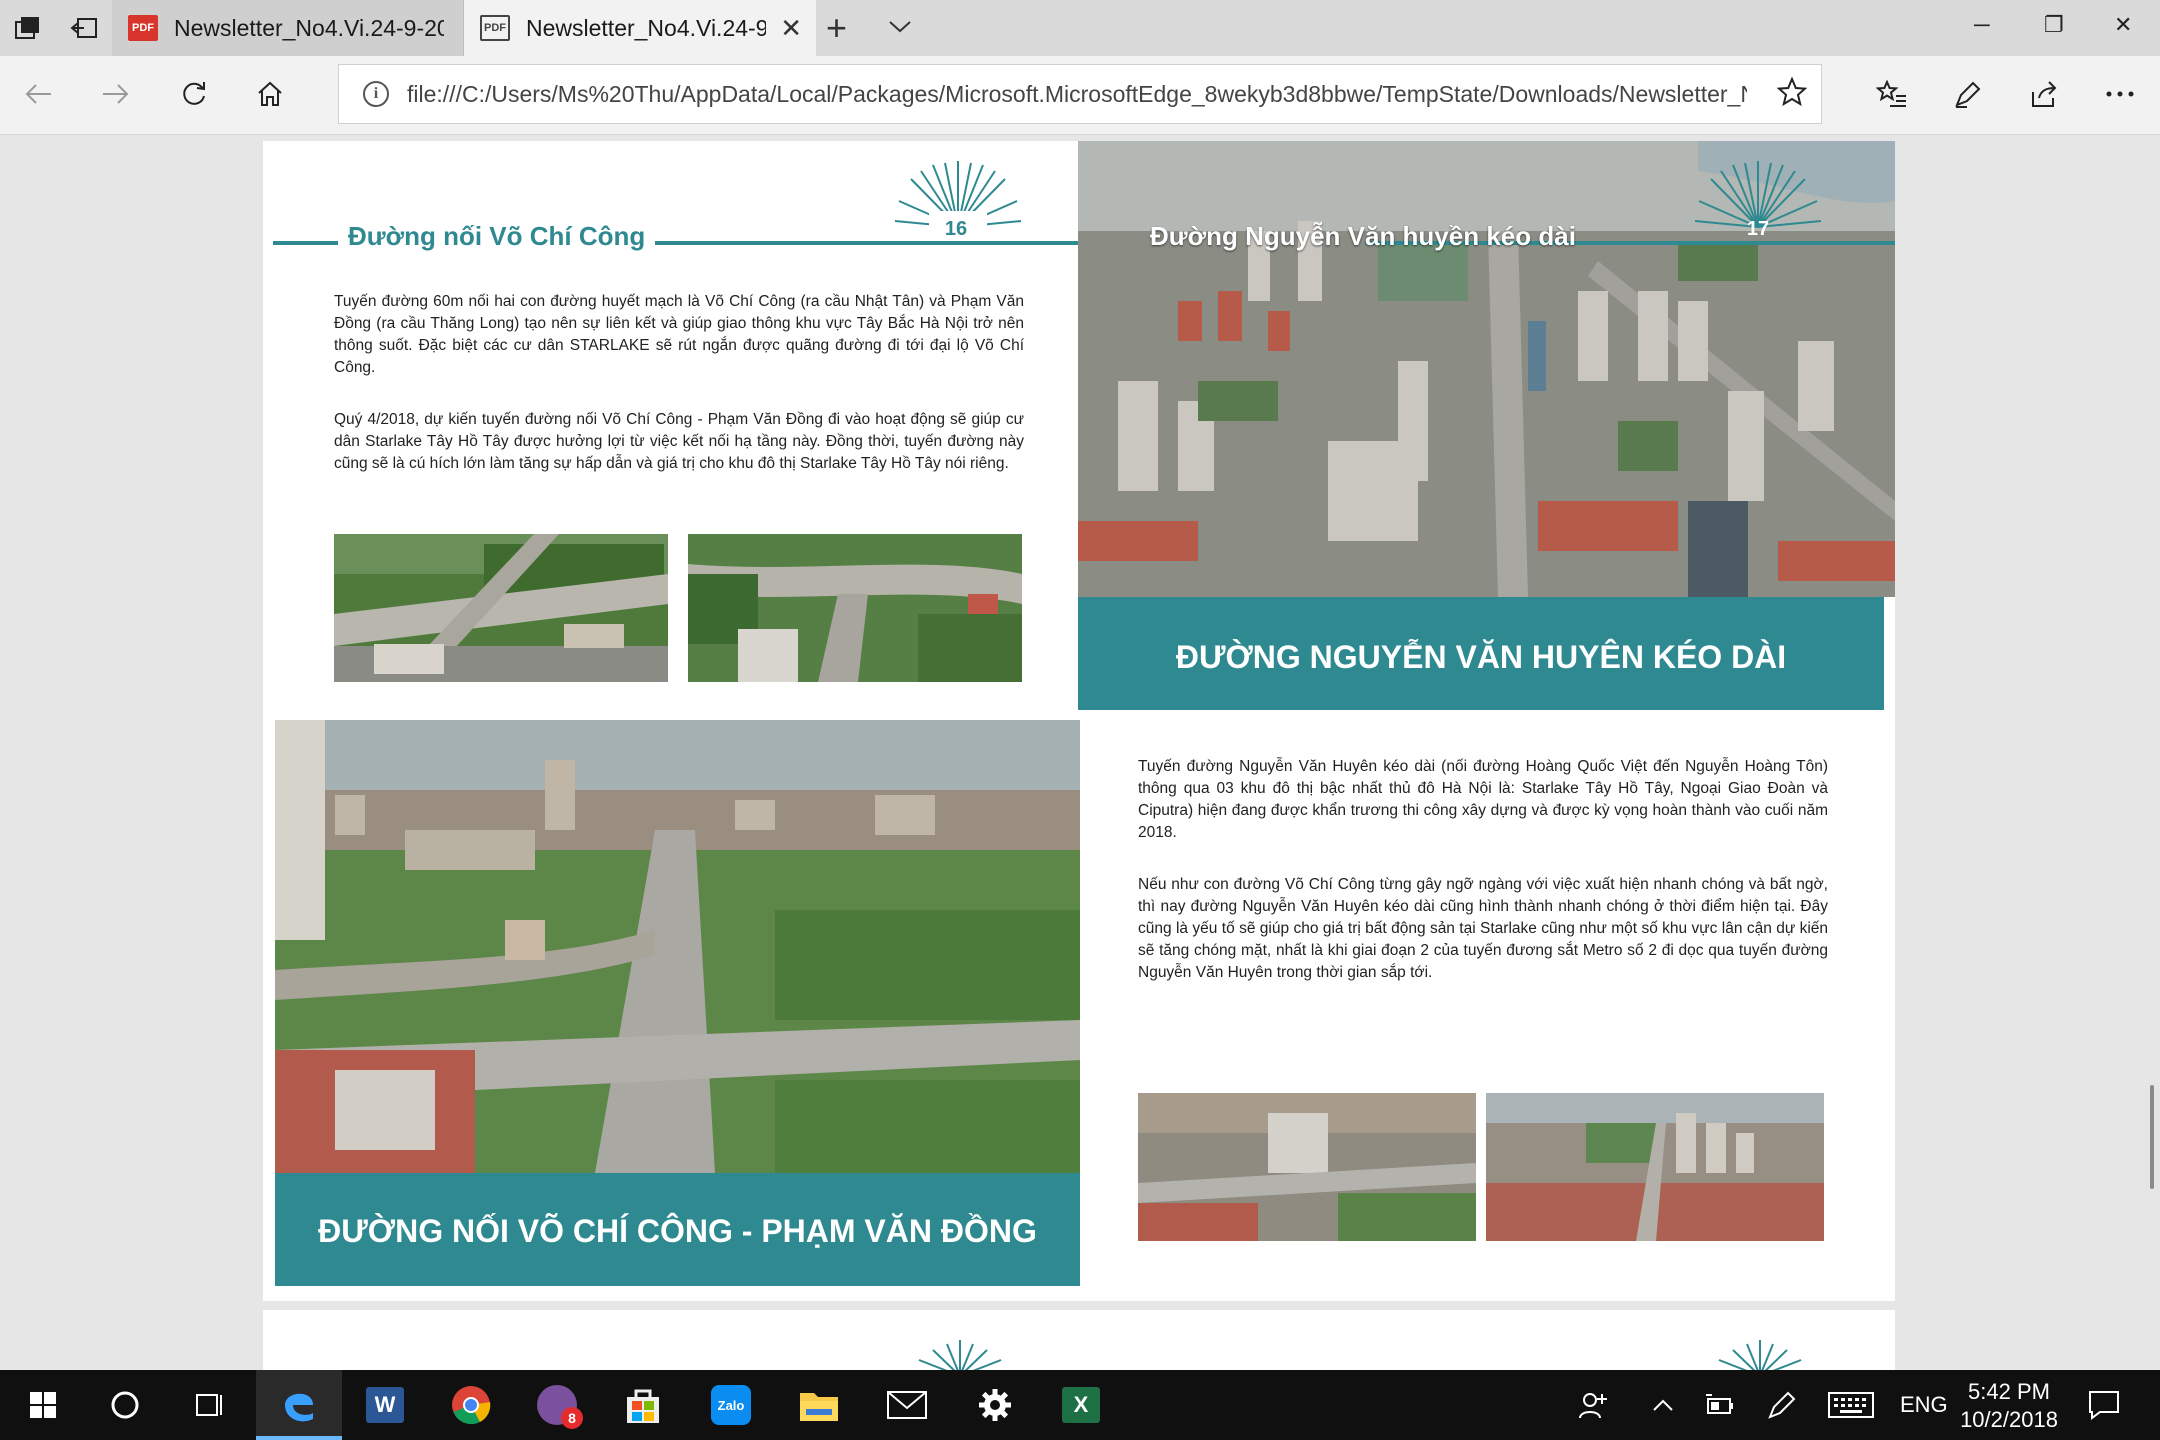 The image size is (2160, 1440). I want to click on tab-newsletter-1: PDF Newsletter_No4.Vi.24-9-201, so click(288, 28).